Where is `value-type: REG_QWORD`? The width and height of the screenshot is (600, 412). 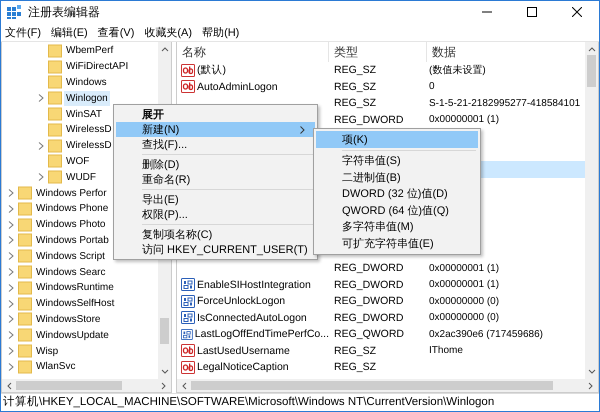
value-type: REG_QWORD is located at coordinates (369, 334).